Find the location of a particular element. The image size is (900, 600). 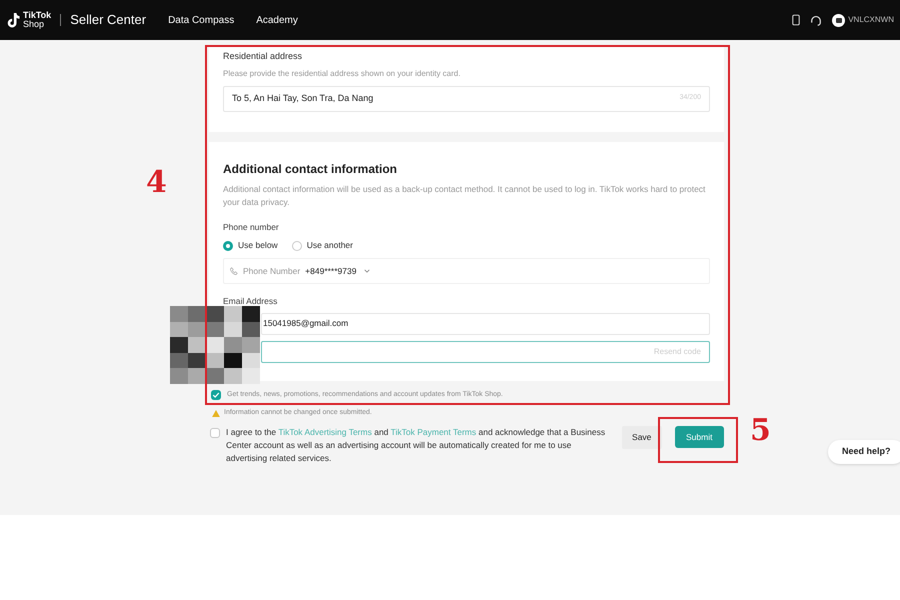

email-field: 15041985@gmail.com is located at coordinates (485, 323).